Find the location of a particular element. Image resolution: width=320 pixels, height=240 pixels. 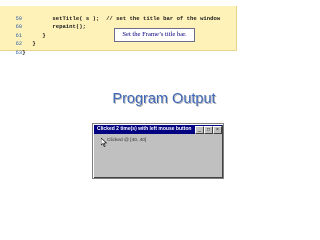

close-button: × is located at coordinates (217, 130).